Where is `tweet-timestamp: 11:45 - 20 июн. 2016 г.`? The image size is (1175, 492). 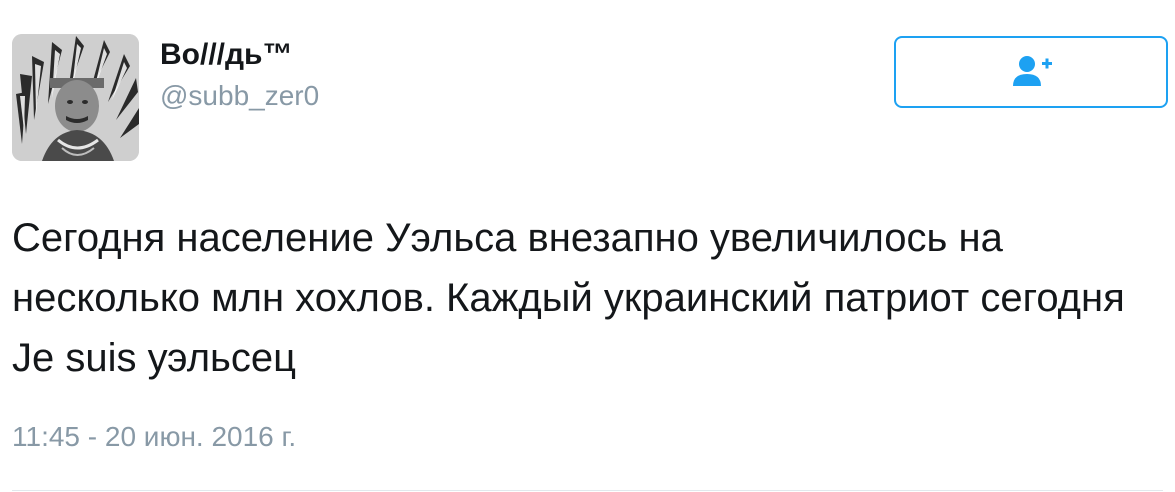 tweet-timestamp: 11:45 - 20 июн. 2016 г. is located at coordinates (154, 437).